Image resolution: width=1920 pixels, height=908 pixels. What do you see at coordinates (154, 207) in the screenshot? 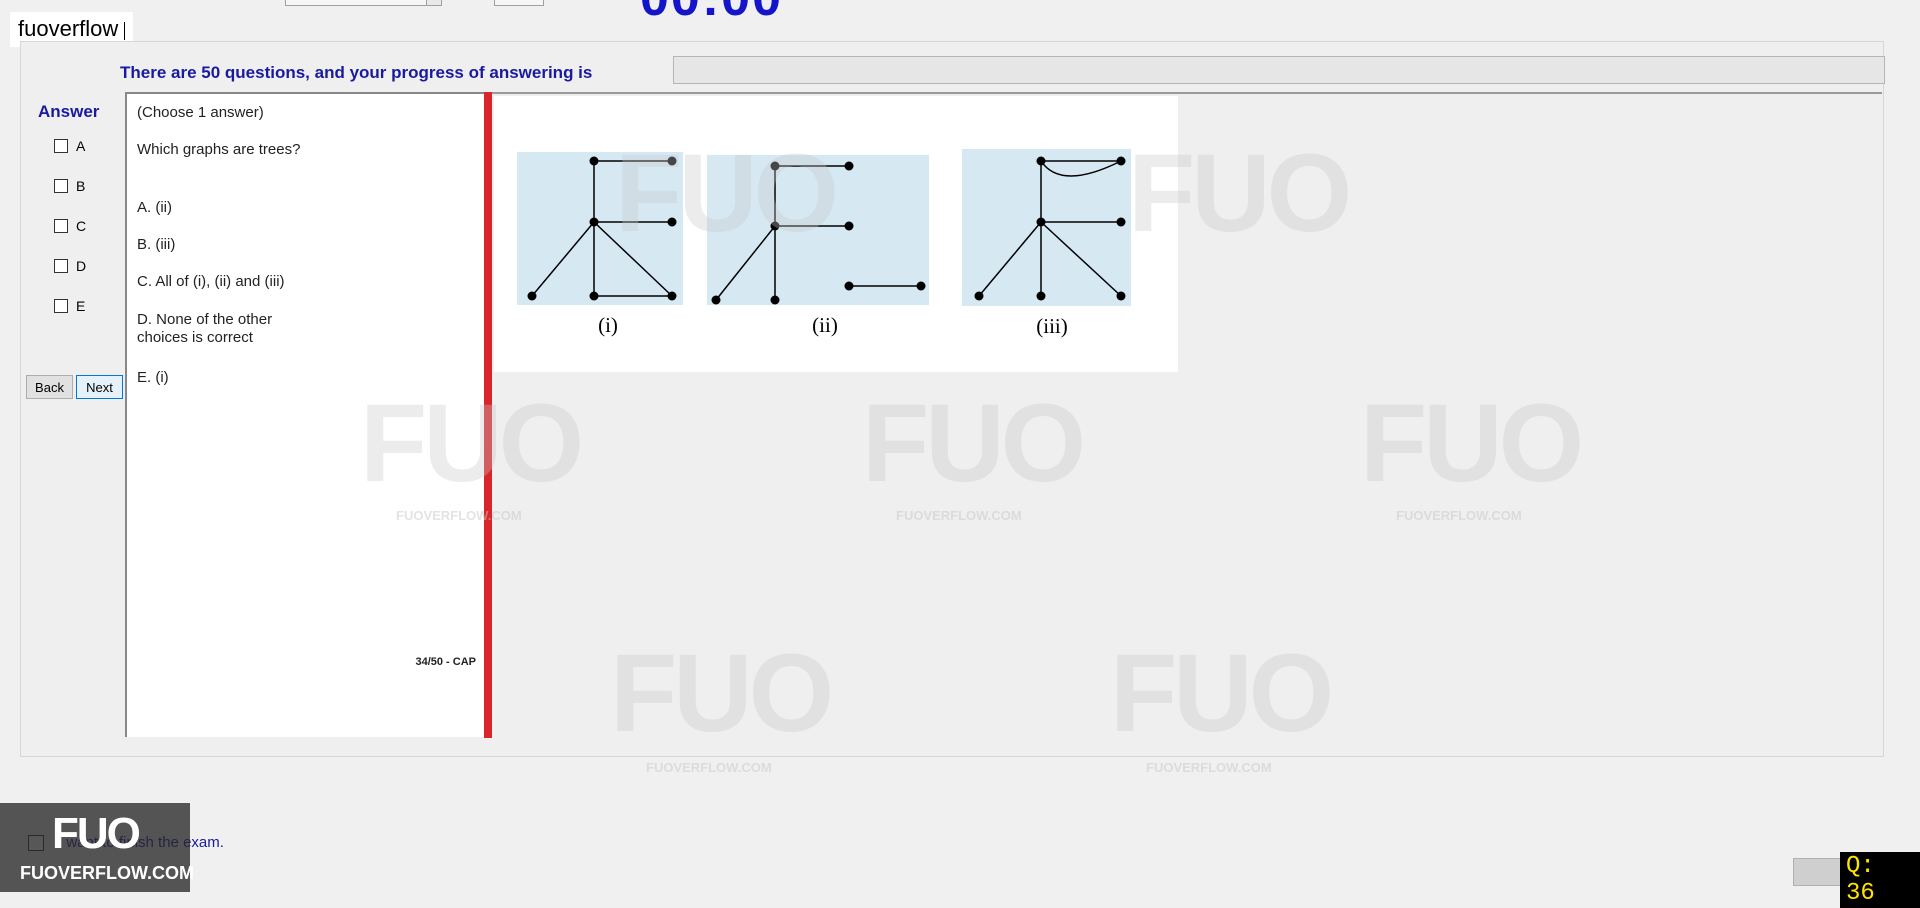
I see `choice-a: A. (ii)` at bounding box center [154, 207].